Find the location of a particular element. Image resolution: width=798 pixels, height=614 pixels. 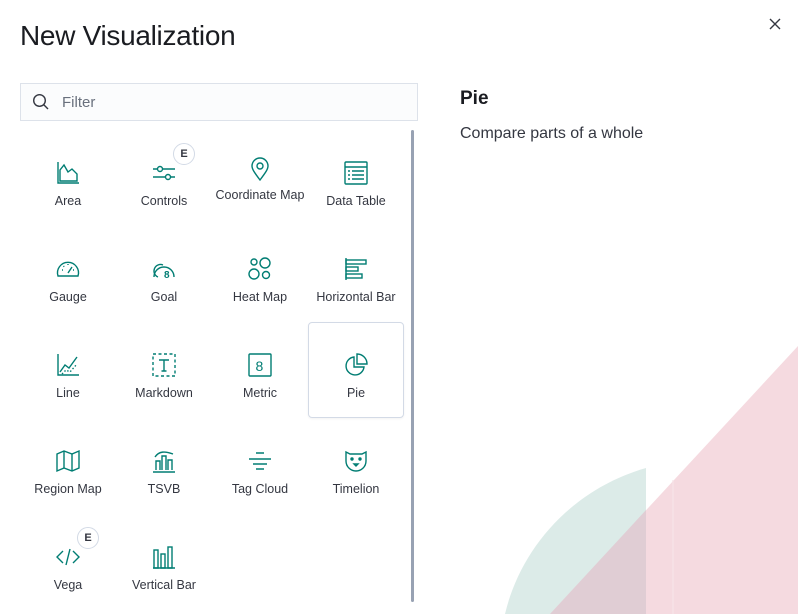

heat-map-icon is located at coordinates (260, 269).